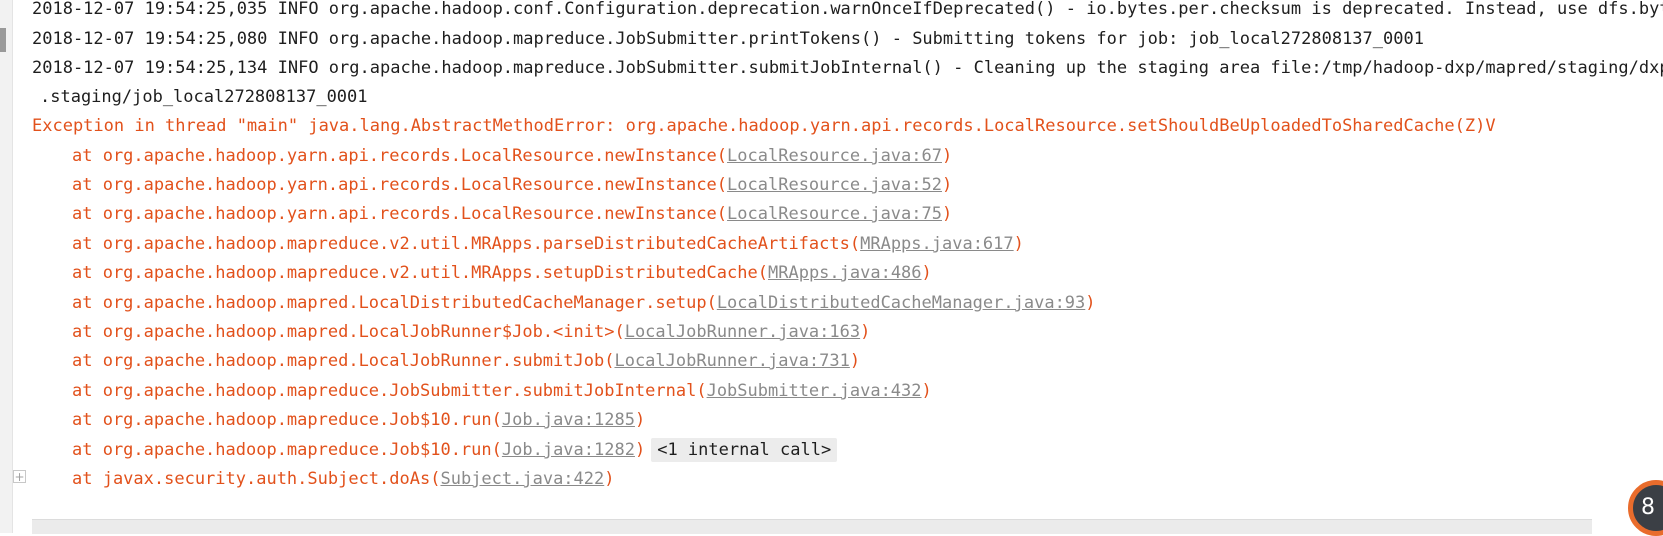 This screenshot has width=1663, height=536. What do you see at coordinates (568, 450) in the screenshot?
I see `source-link: Job.java:1282` at bounding box center [568, 450].